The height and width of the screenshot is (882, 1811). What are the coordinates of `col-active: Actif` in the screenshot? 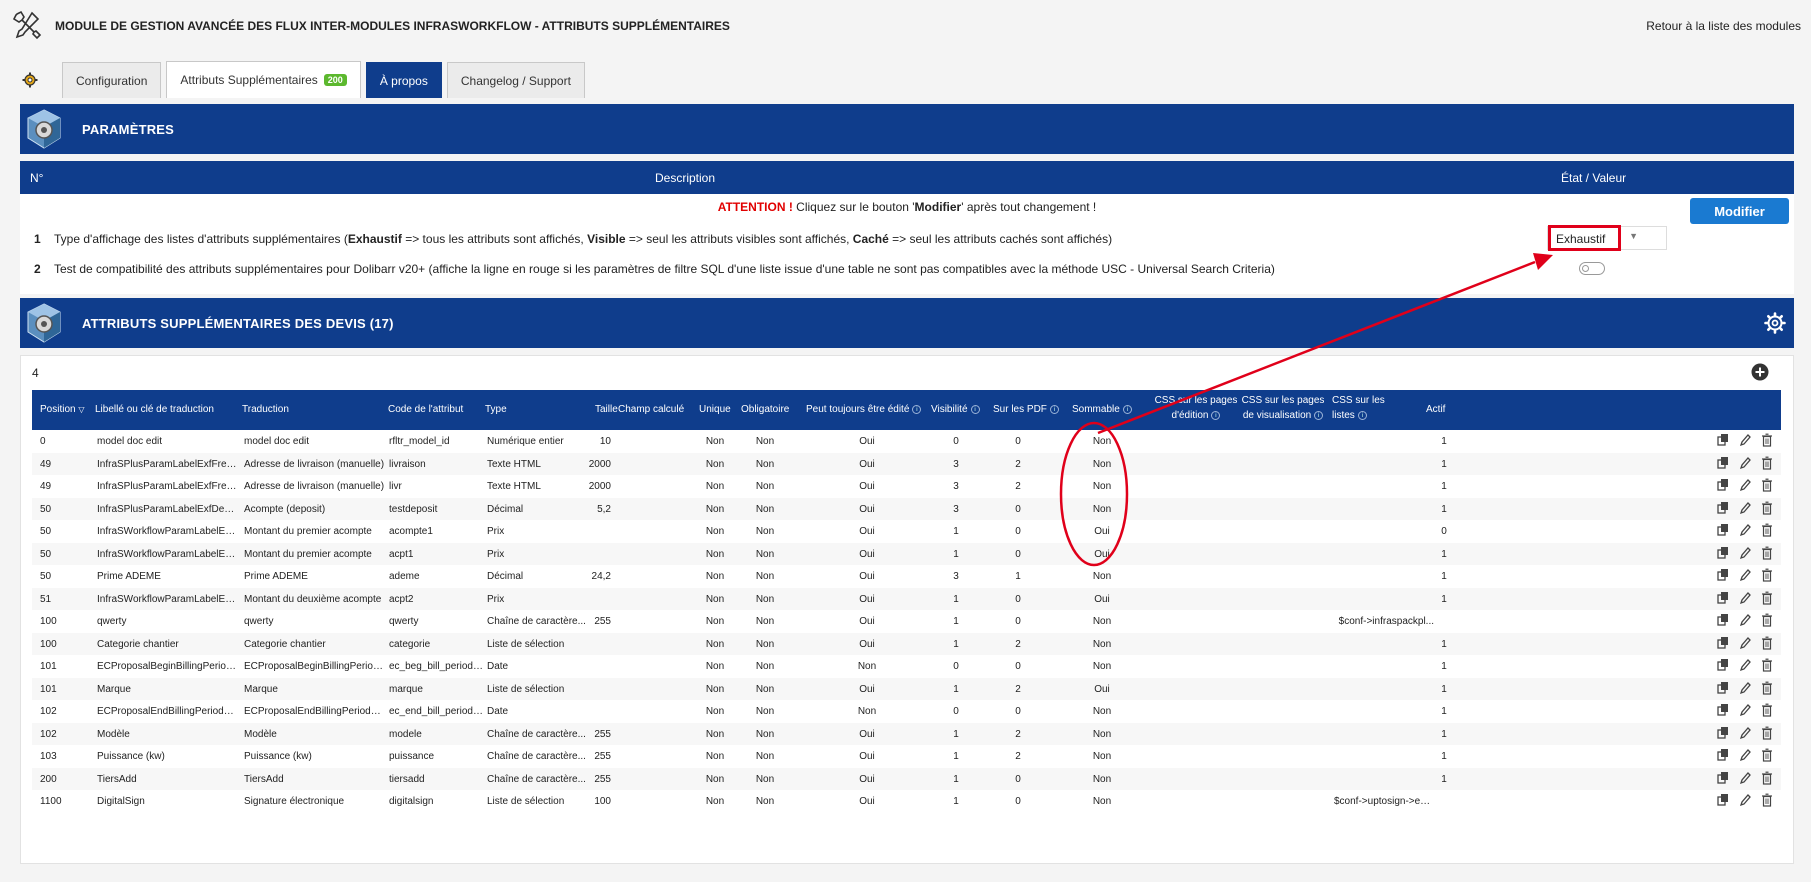 It's located at (1435, 409).